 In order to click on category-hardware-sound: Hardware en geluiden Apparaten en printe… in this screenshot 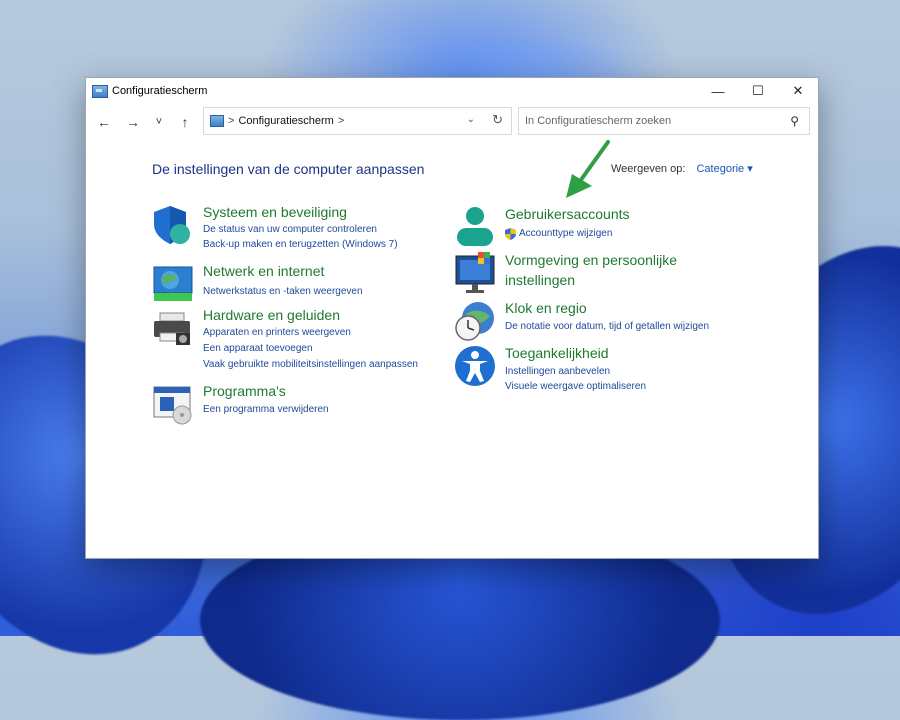, I will do `click(302, 339)`.